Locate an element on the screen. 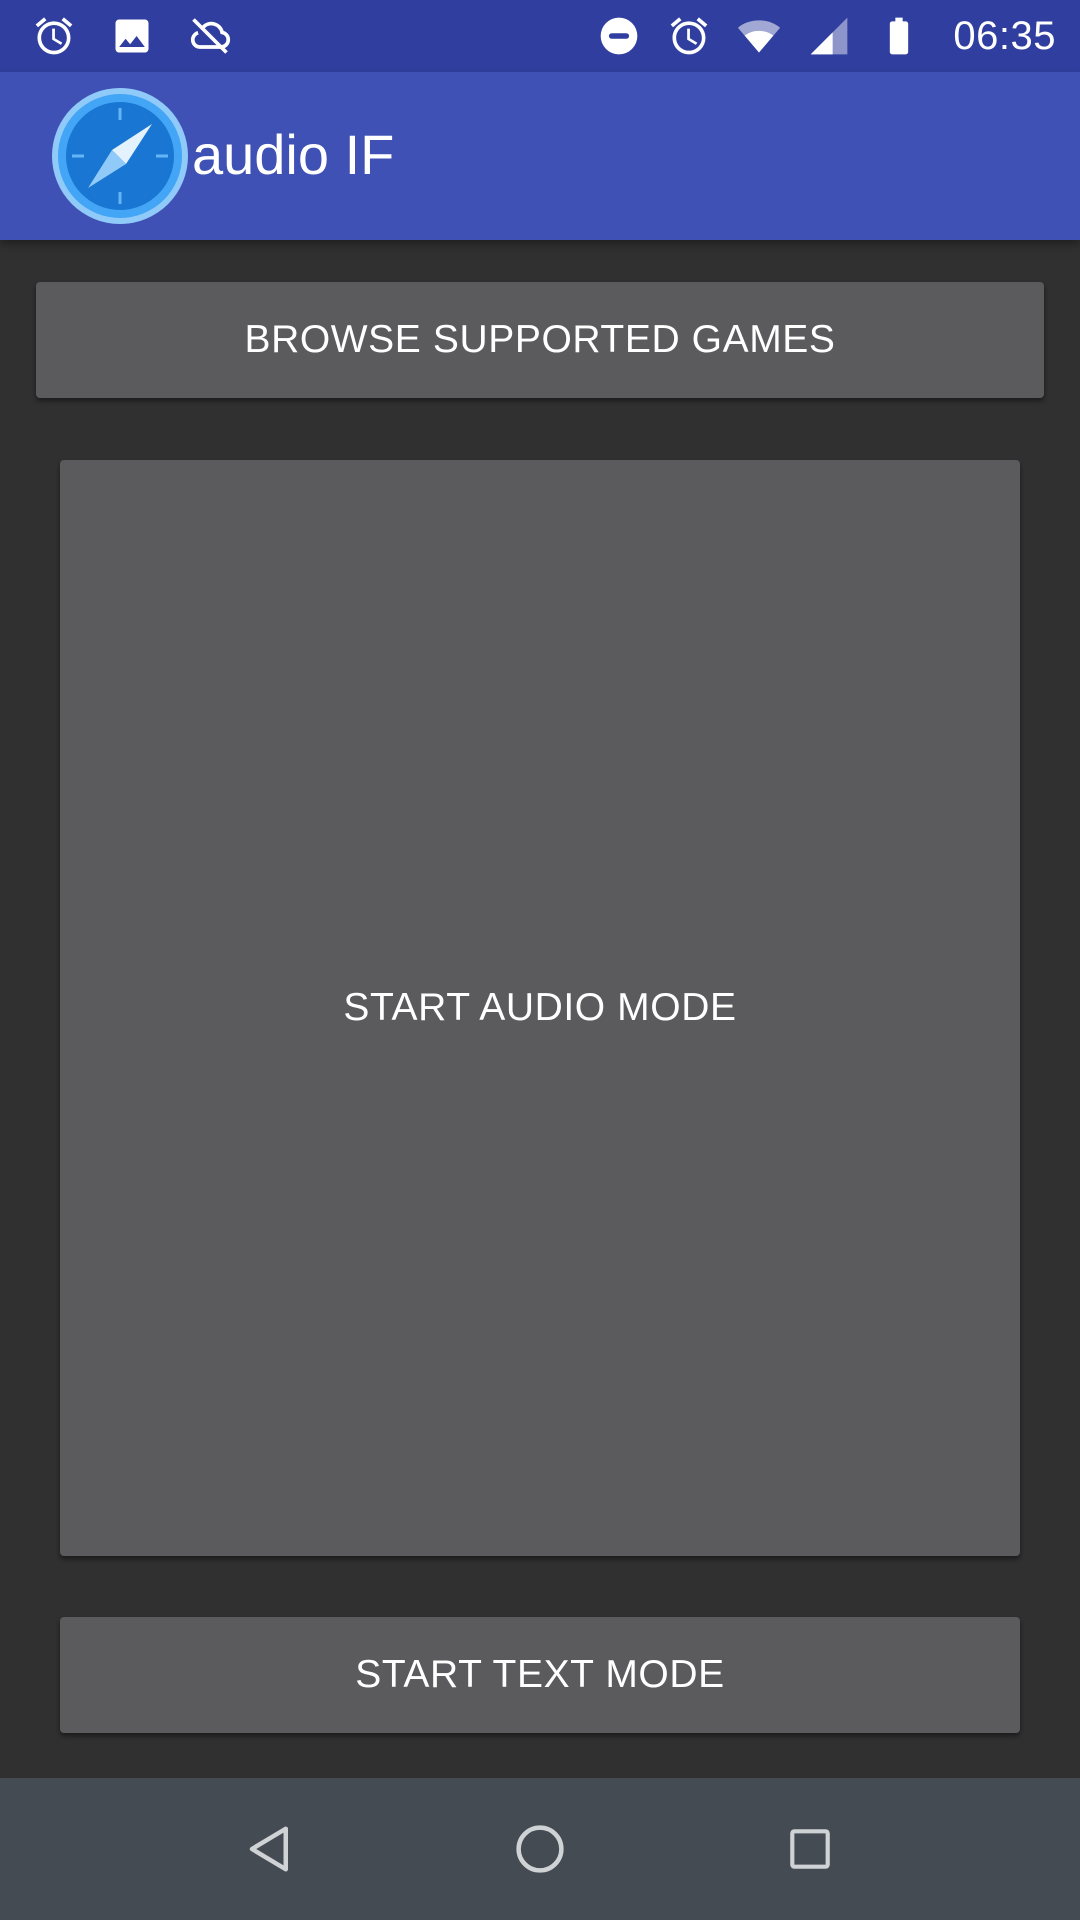  app-bar: audio IF is located at coordinates (540, 156).